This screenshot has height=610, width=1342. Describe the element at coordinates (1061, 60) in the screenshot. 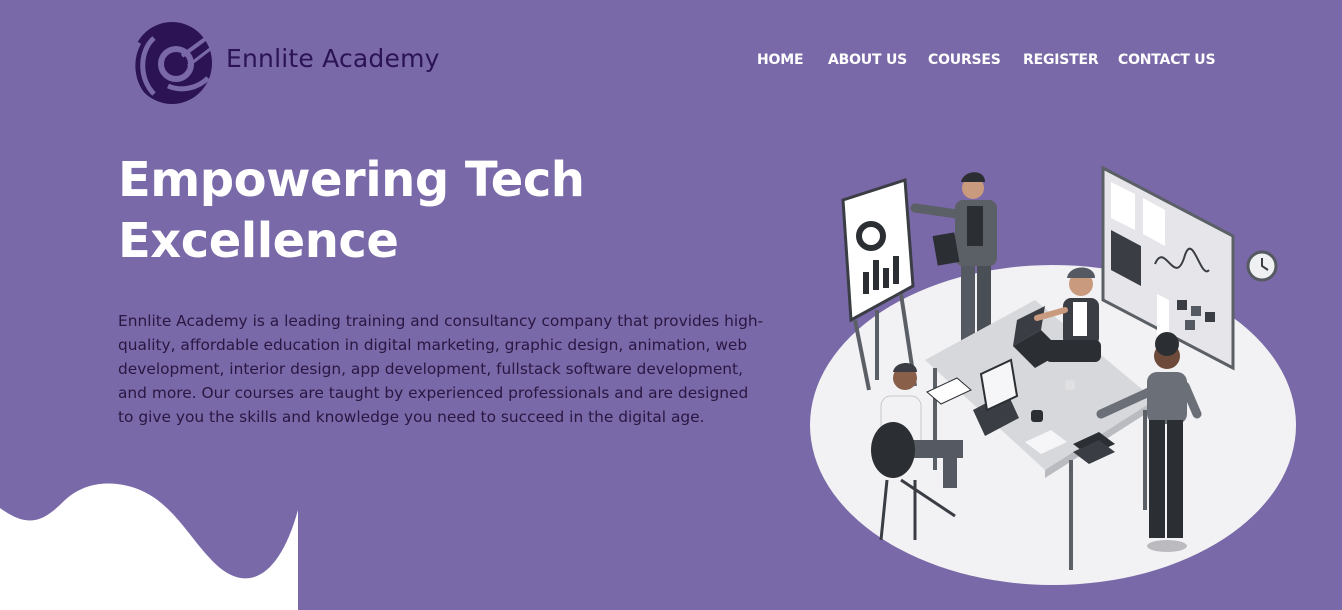

I see `nav-register: REGISTER` at that location.